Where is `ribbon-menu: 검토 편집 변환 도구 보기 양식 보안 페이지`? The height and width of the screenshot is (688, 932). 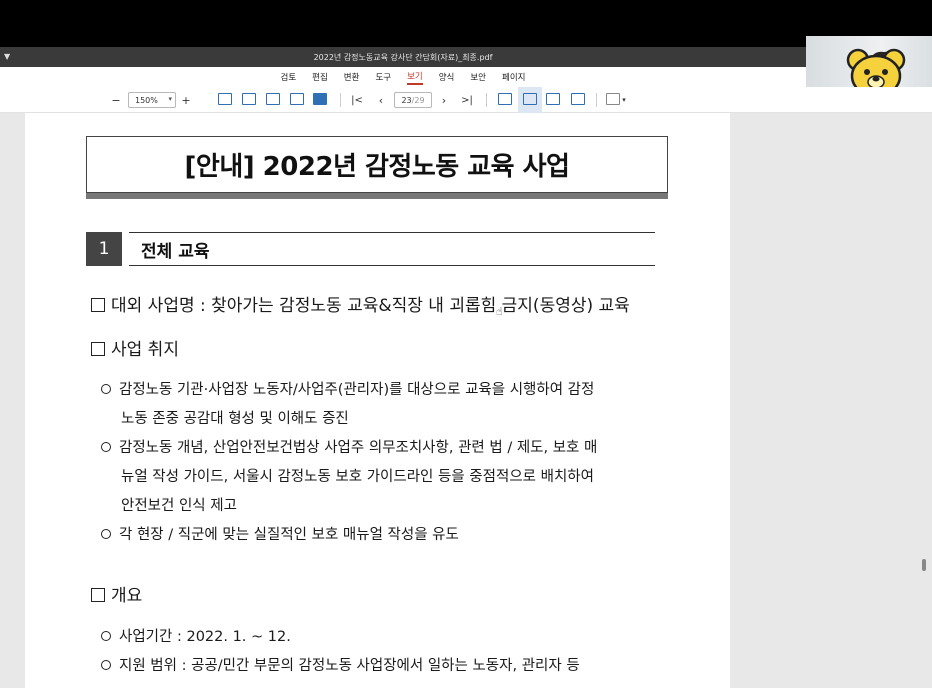 ribbon-menu: 검토 편집 변환 도구 보기 양식 보안 페이지 is located at coordinates (403, 77).